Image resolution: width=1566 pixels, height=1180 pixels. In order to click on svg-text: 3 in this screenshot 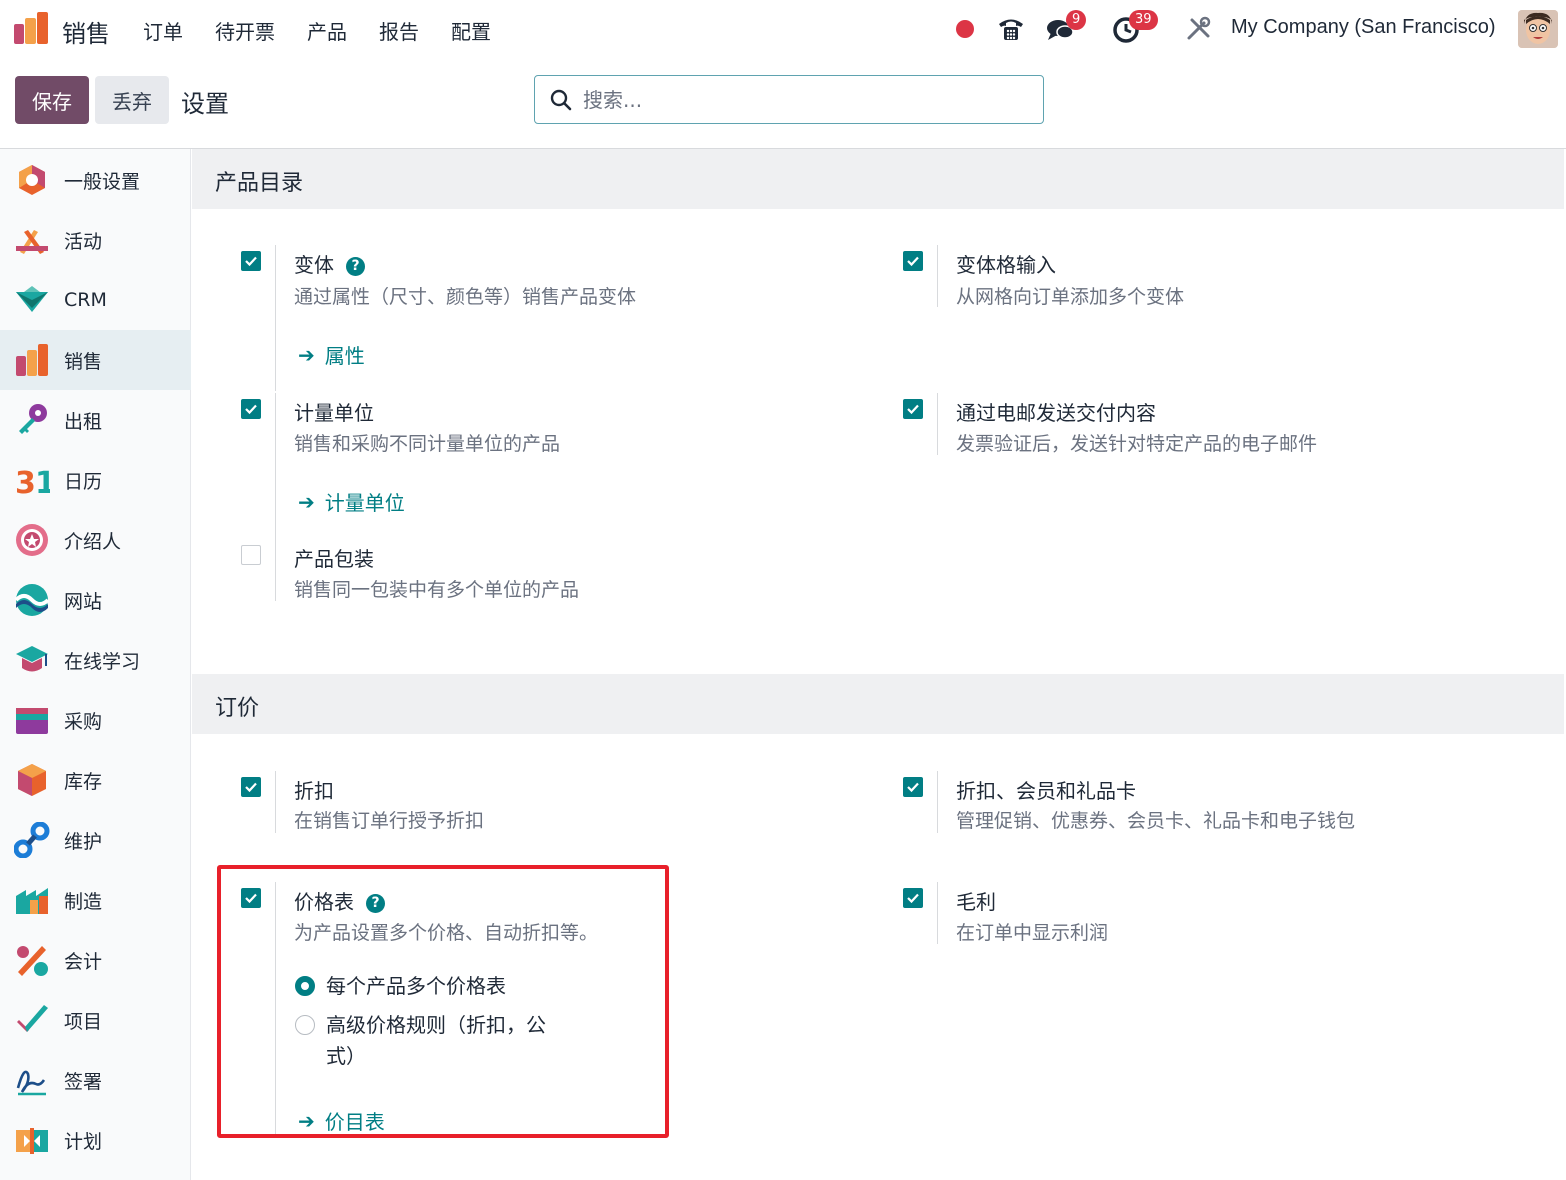, I will do `click(25, 482)`.